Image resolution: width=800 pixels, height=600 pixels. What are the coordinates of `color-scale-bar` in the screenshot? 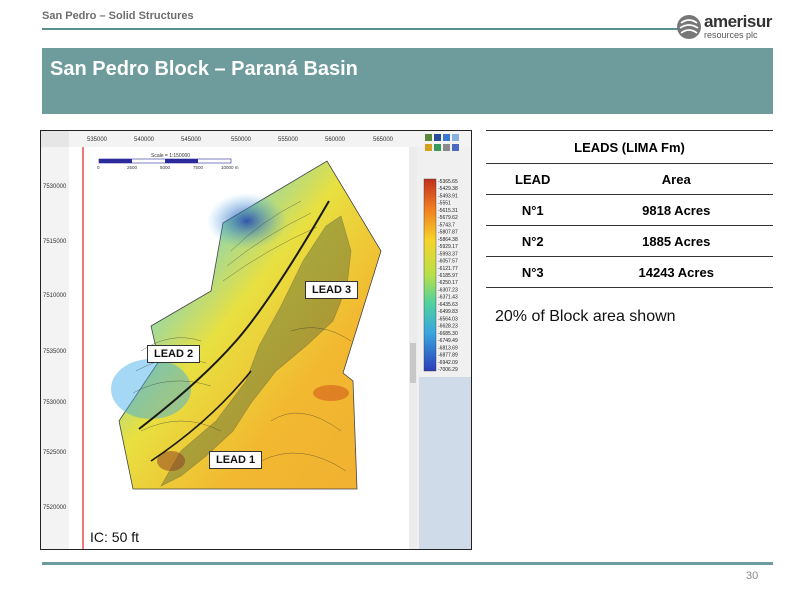 It's located at (430, 275).